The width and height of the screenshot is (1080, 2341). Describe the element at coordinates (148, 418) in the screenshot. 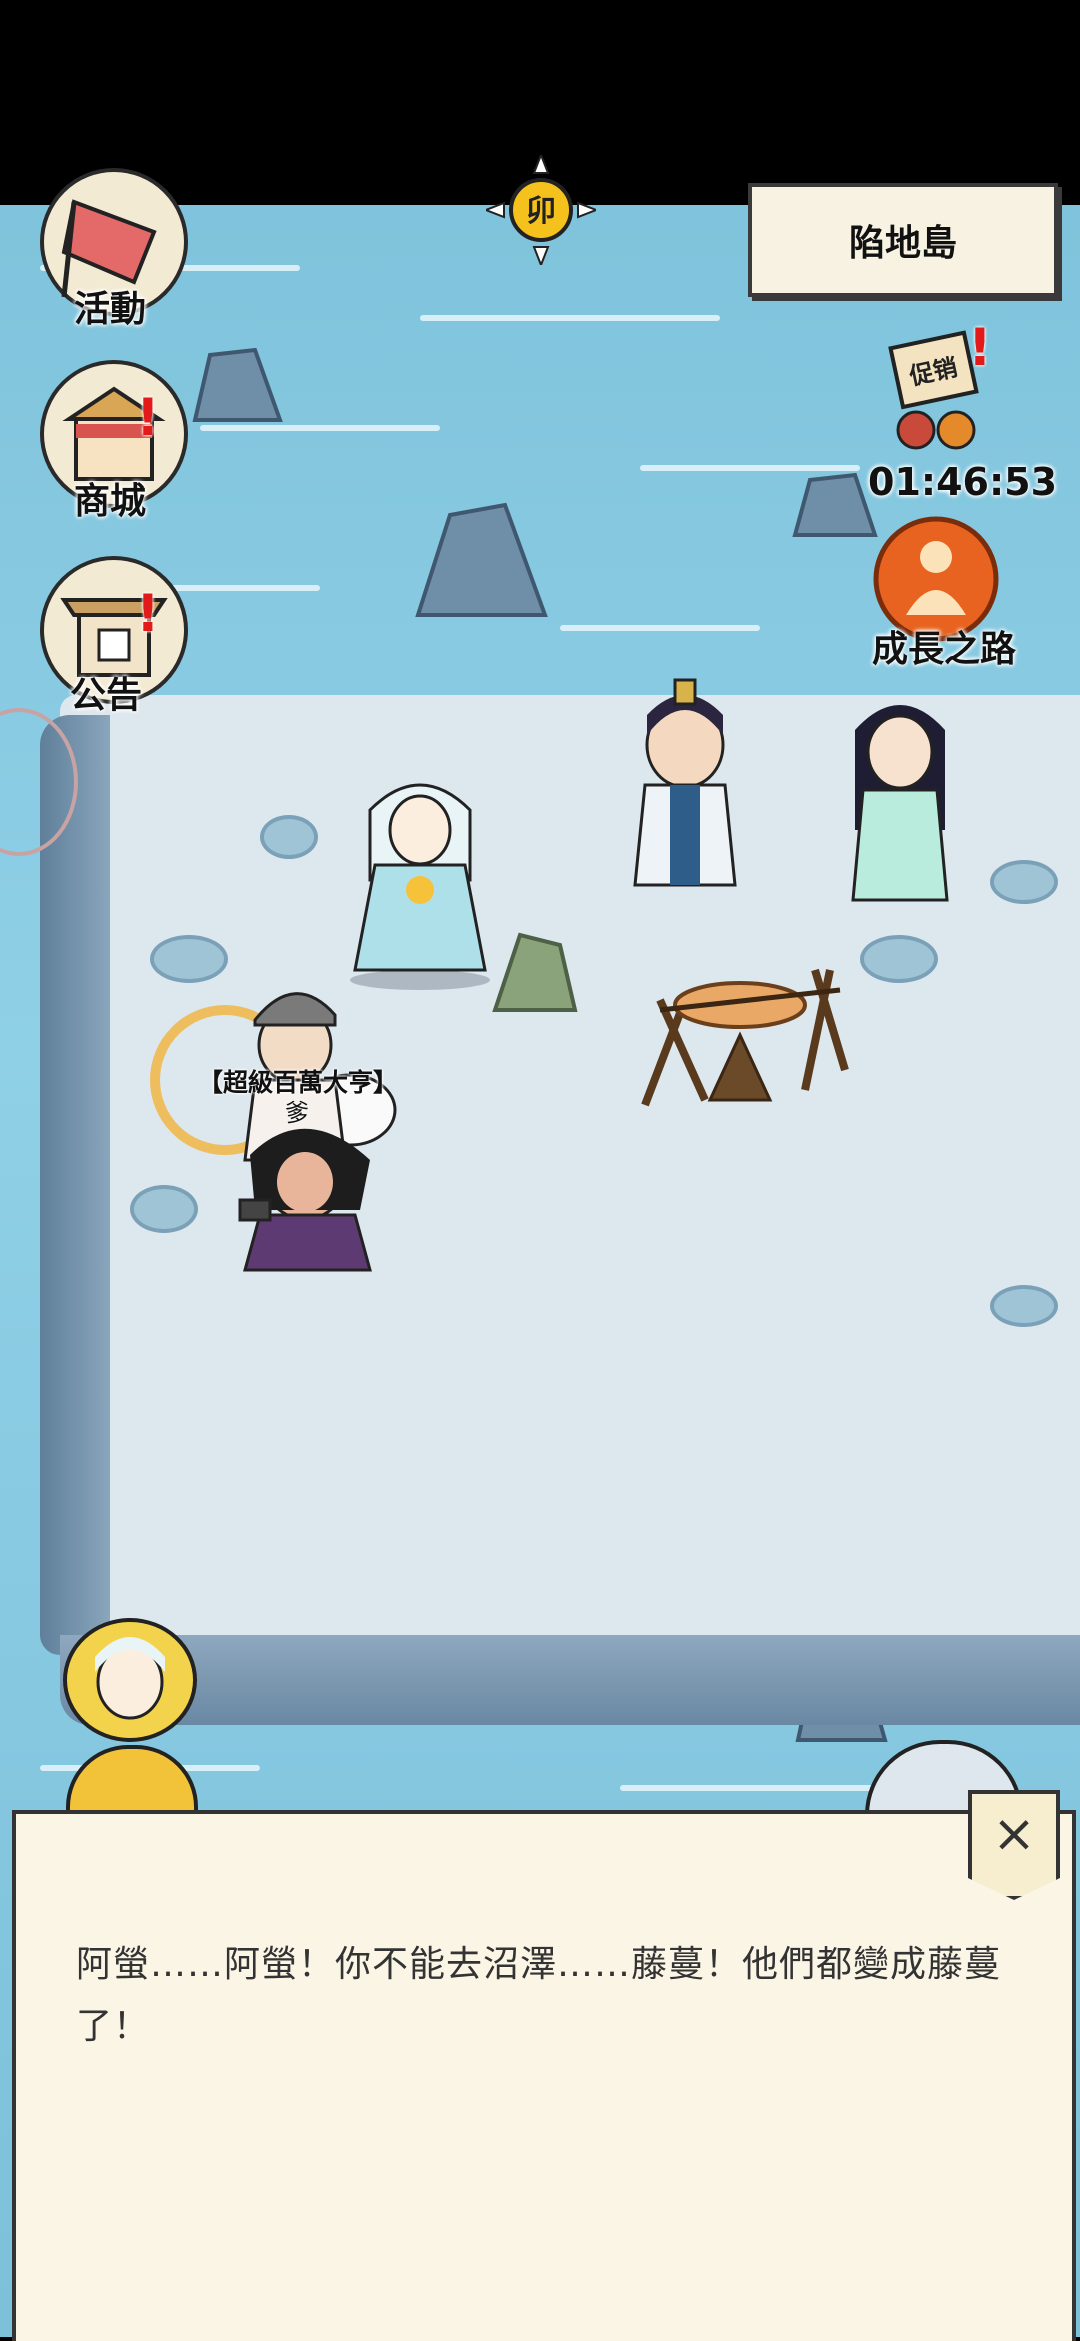

I see `shop-alert-icon: !` at that location.